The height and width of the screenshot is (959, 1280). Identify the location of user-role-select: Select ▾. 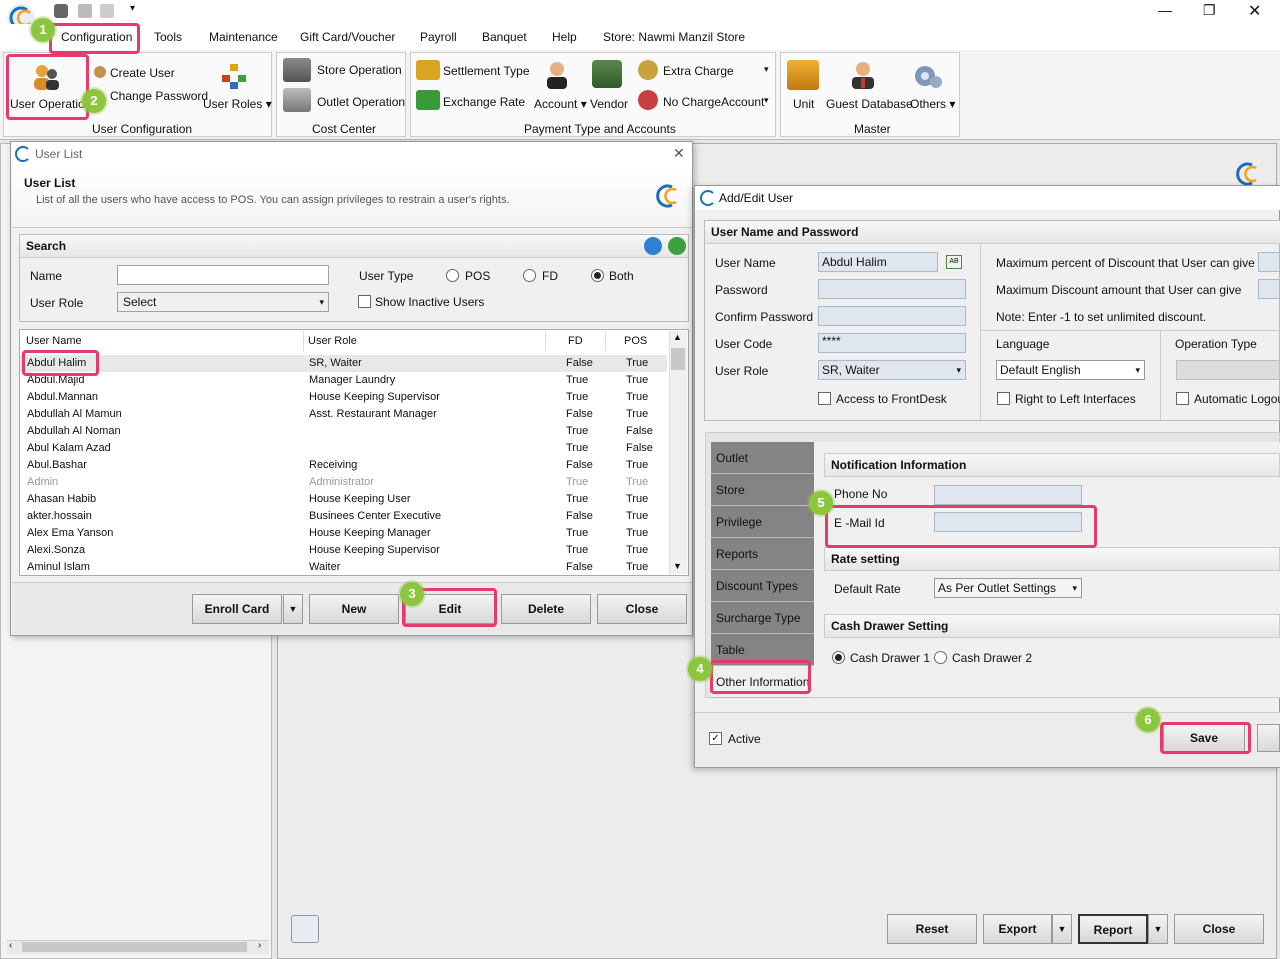
(223, 302).